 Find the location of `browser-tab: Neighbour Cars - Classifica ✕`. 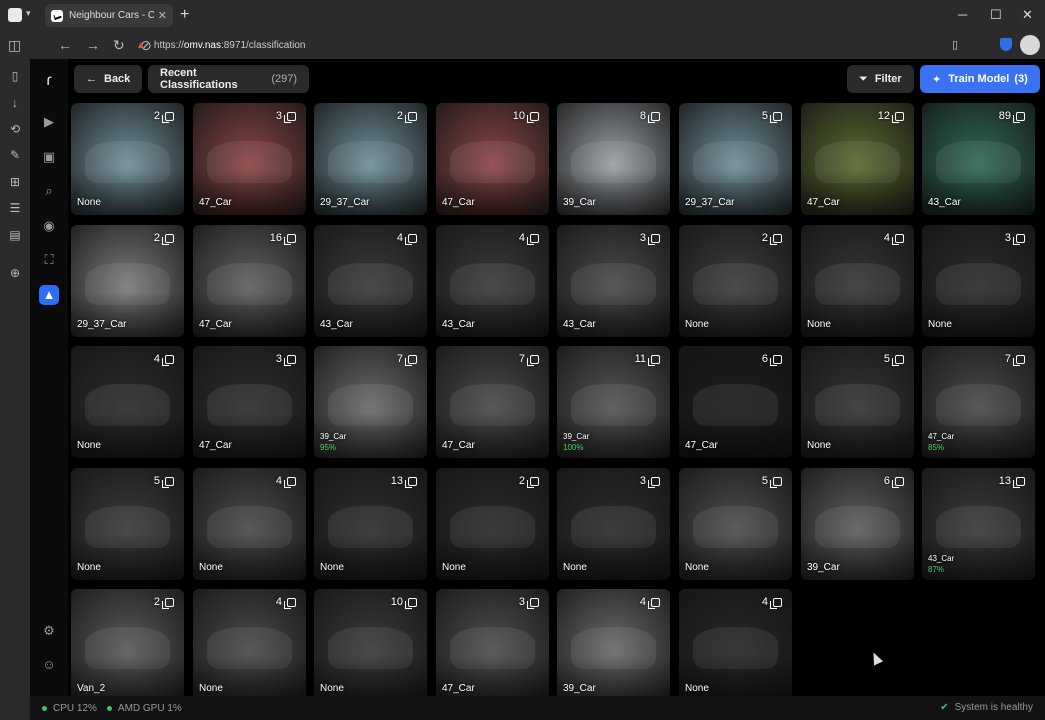

browser-tab: Neighbour Cars - Classifica ✕ is located at coordinates (109, 15).